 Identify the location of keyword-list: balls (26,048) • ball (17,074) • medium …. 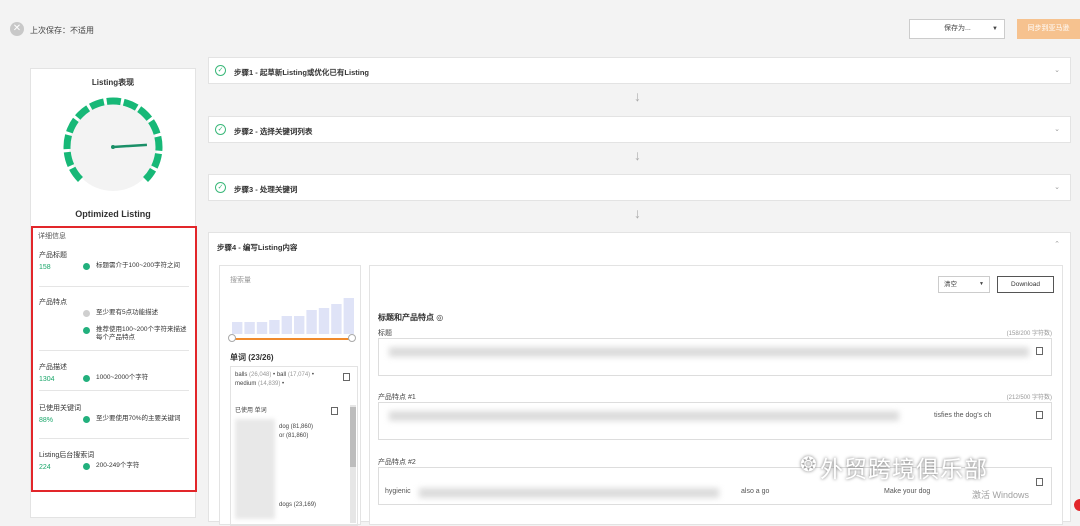
(294, 446).